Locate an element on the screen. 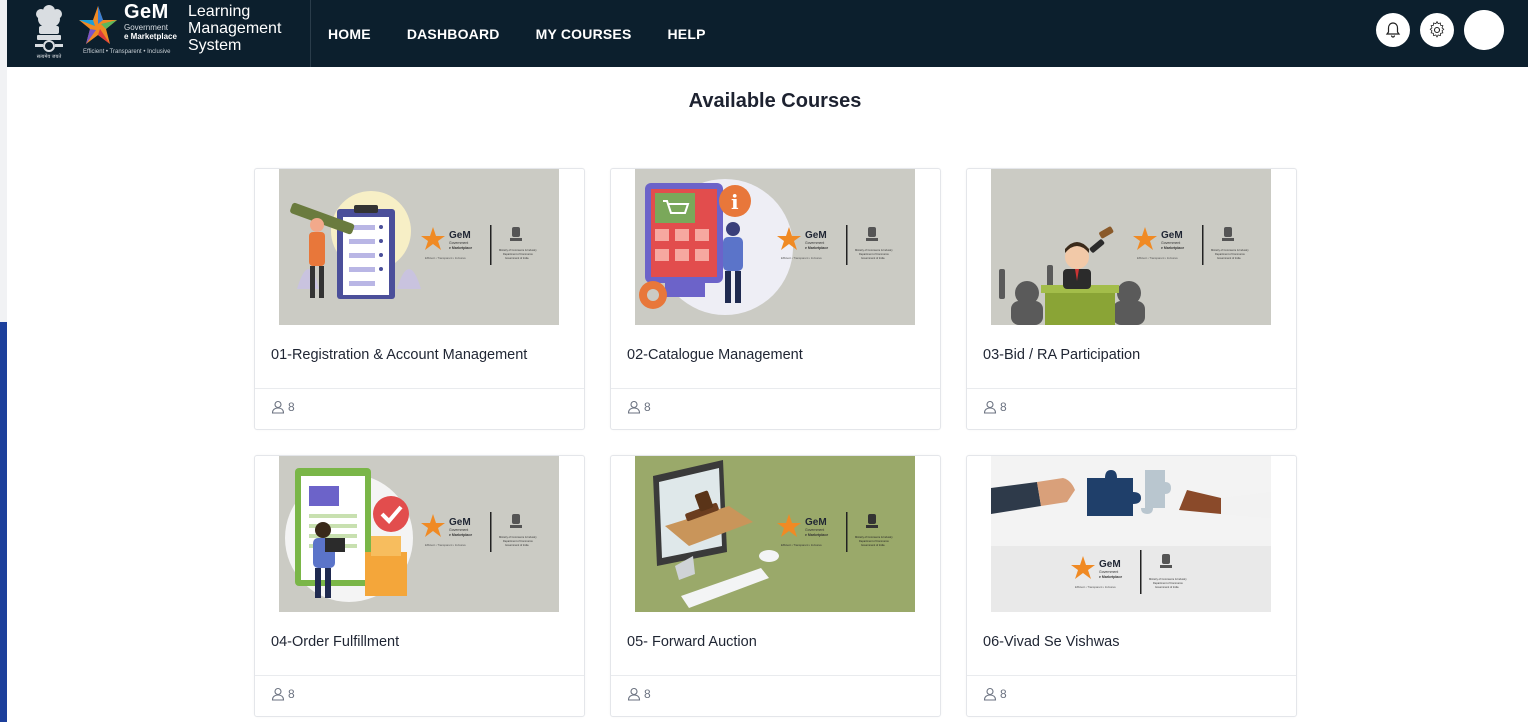 Image resolution: width=1528 pixels, height=722 pixels. course-name: 04-Order Fulfillment is located at coordinates (335, 642).